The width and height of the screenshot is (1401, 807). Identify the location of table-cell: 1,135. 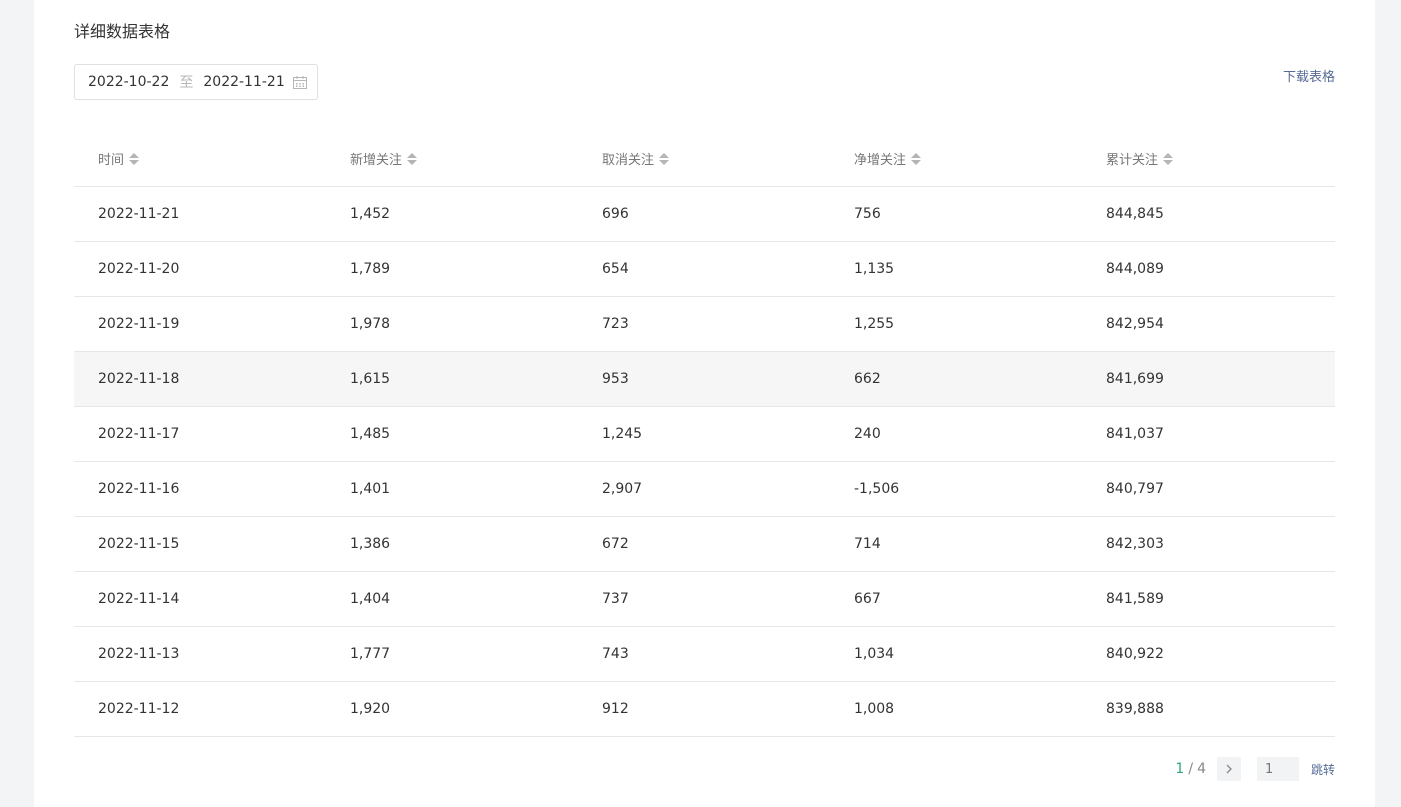
(956, 269).